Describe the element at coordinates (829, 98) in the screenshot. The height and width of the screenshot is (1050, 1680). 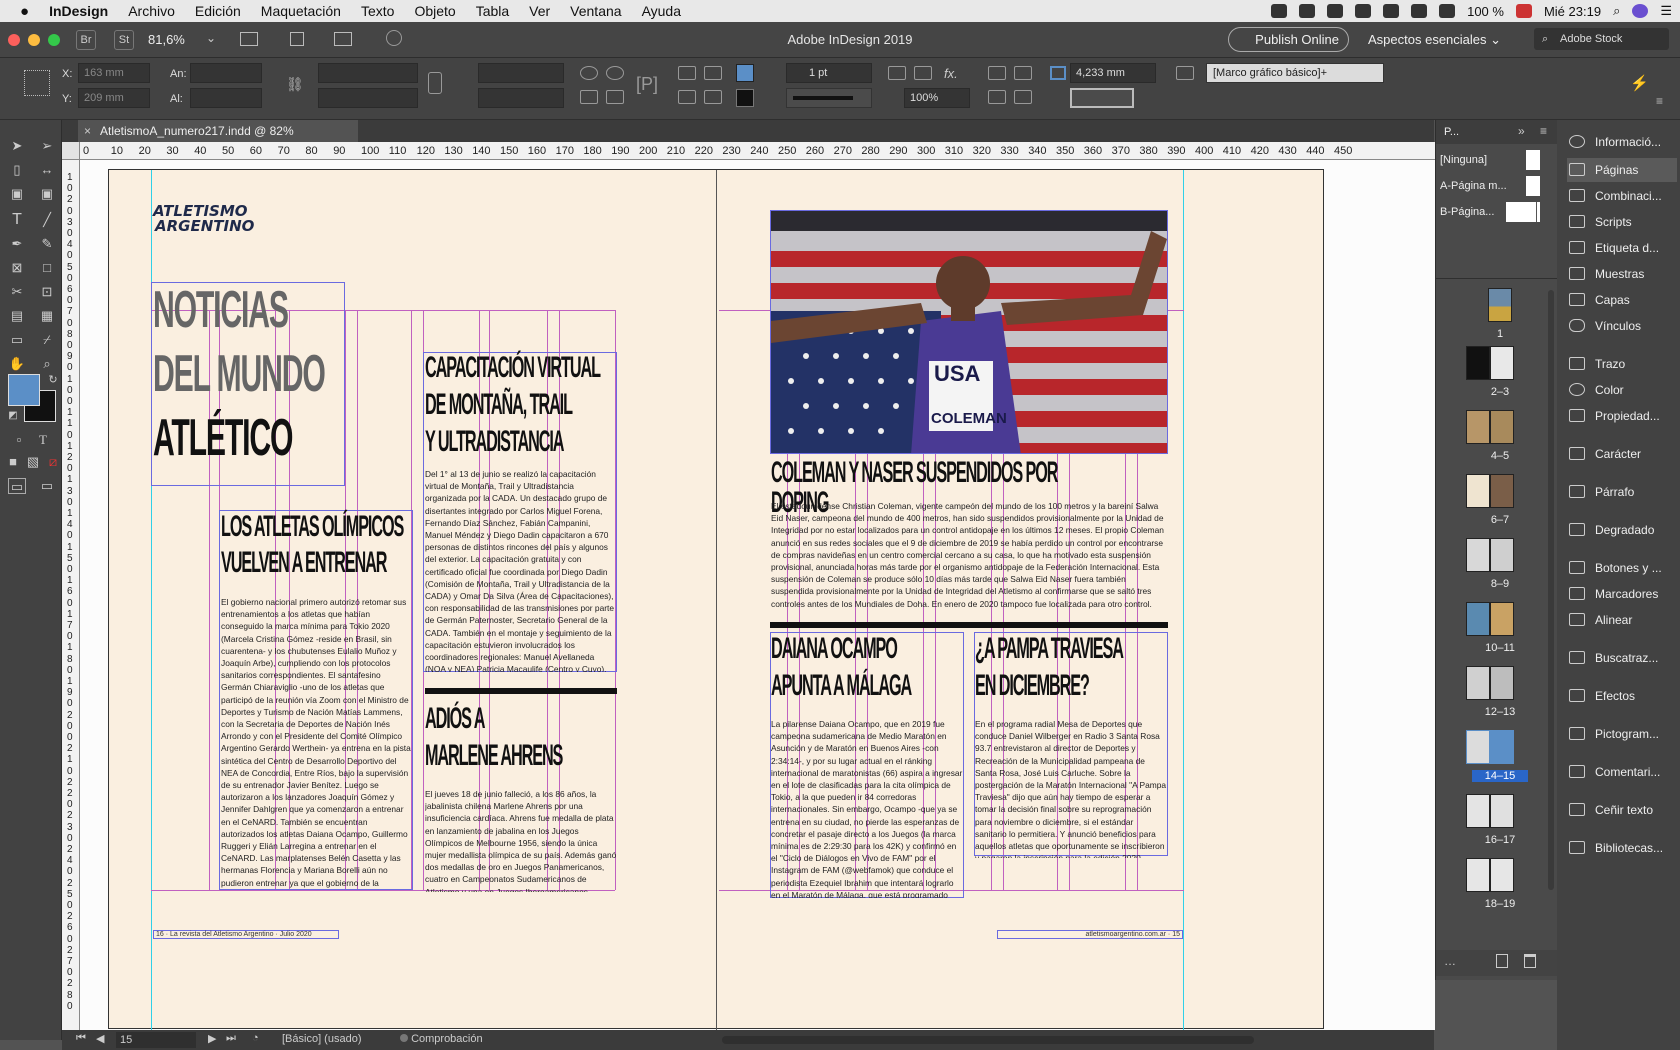
I see `stroke-type-dropdown` at that location.